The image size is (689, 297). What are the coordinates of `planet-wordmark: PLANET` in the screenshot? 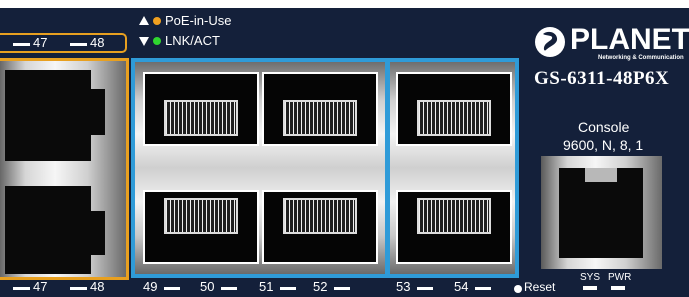 It's located at (629, 39).